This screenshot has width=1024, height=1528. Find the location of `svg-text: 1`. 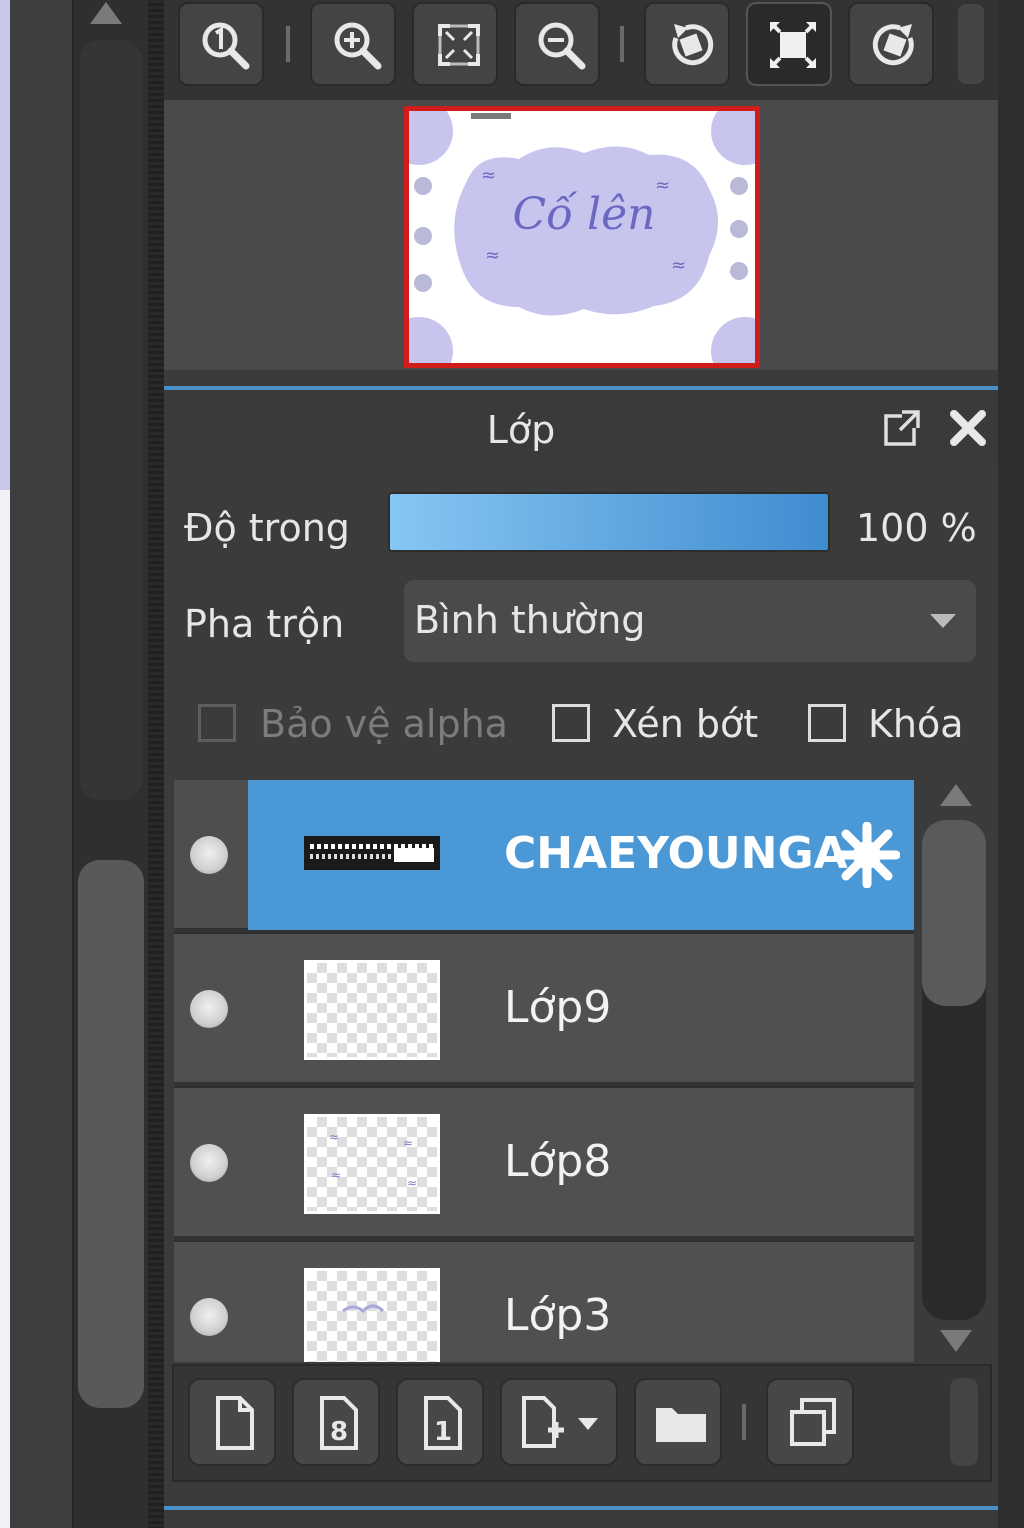

svg-text: 1 is located at coordinates (443, 1432).